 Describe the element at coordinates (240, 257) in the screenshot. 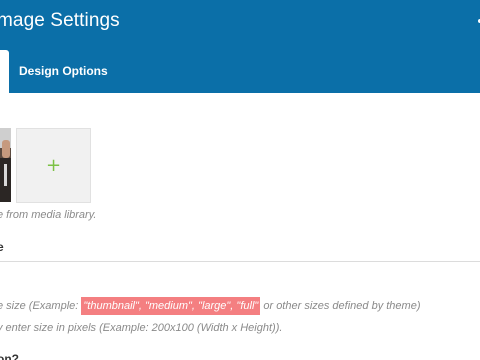

I see `image-size-input` at that location.